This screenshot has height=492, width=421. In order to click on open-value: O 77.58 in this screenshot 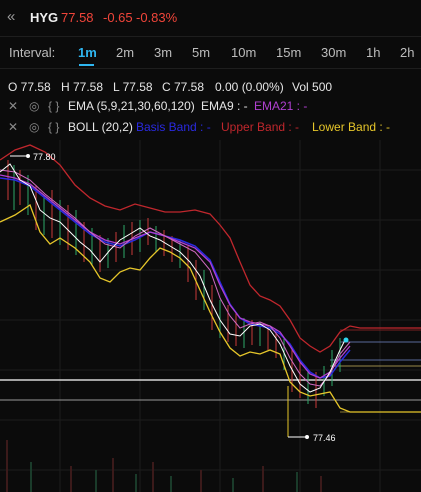, I will do `click(29, 87)`.